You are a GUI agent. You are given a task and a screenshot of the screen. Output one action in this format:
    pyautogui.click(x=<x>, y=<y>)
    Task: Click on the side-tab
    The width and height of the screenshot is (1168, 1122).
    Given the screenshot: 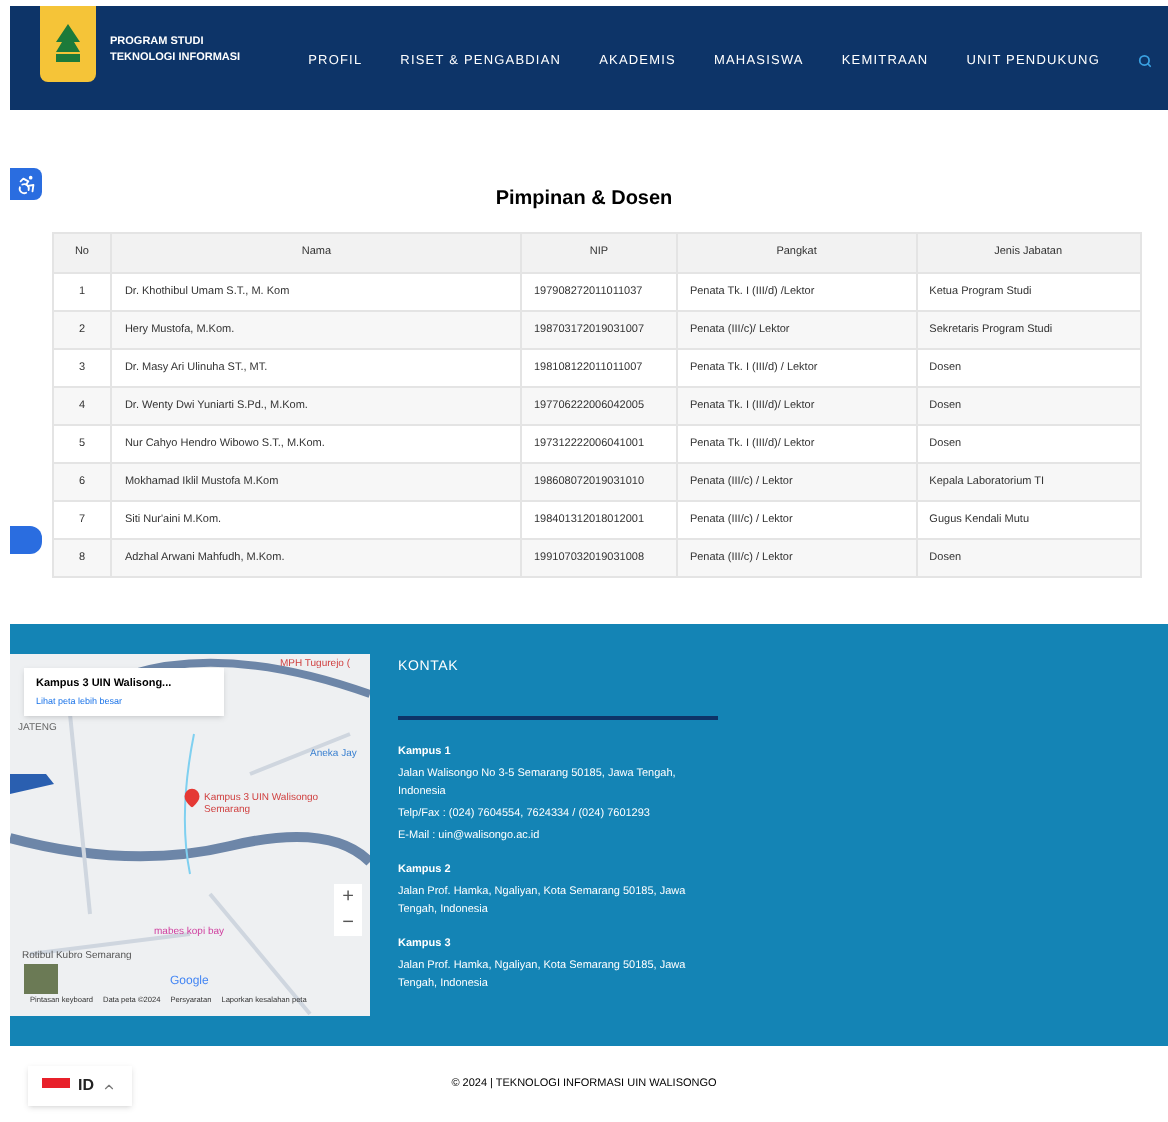 What is the action you would take?
    pyautogui.click(x=26, y=540)
    